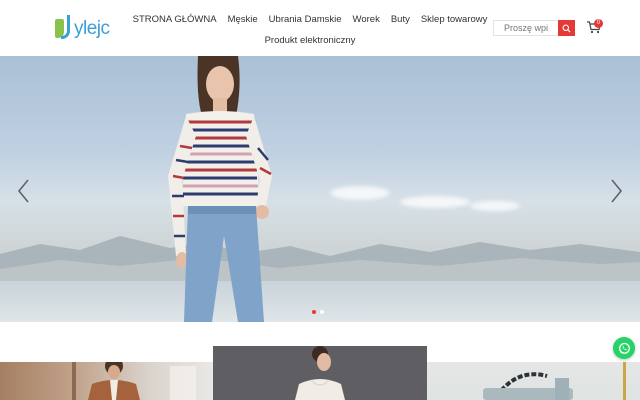 This screenshot has height=400, width=640. Describe the element at coordinates (525, 28) in the screenshot. I see `search-input` at that location.